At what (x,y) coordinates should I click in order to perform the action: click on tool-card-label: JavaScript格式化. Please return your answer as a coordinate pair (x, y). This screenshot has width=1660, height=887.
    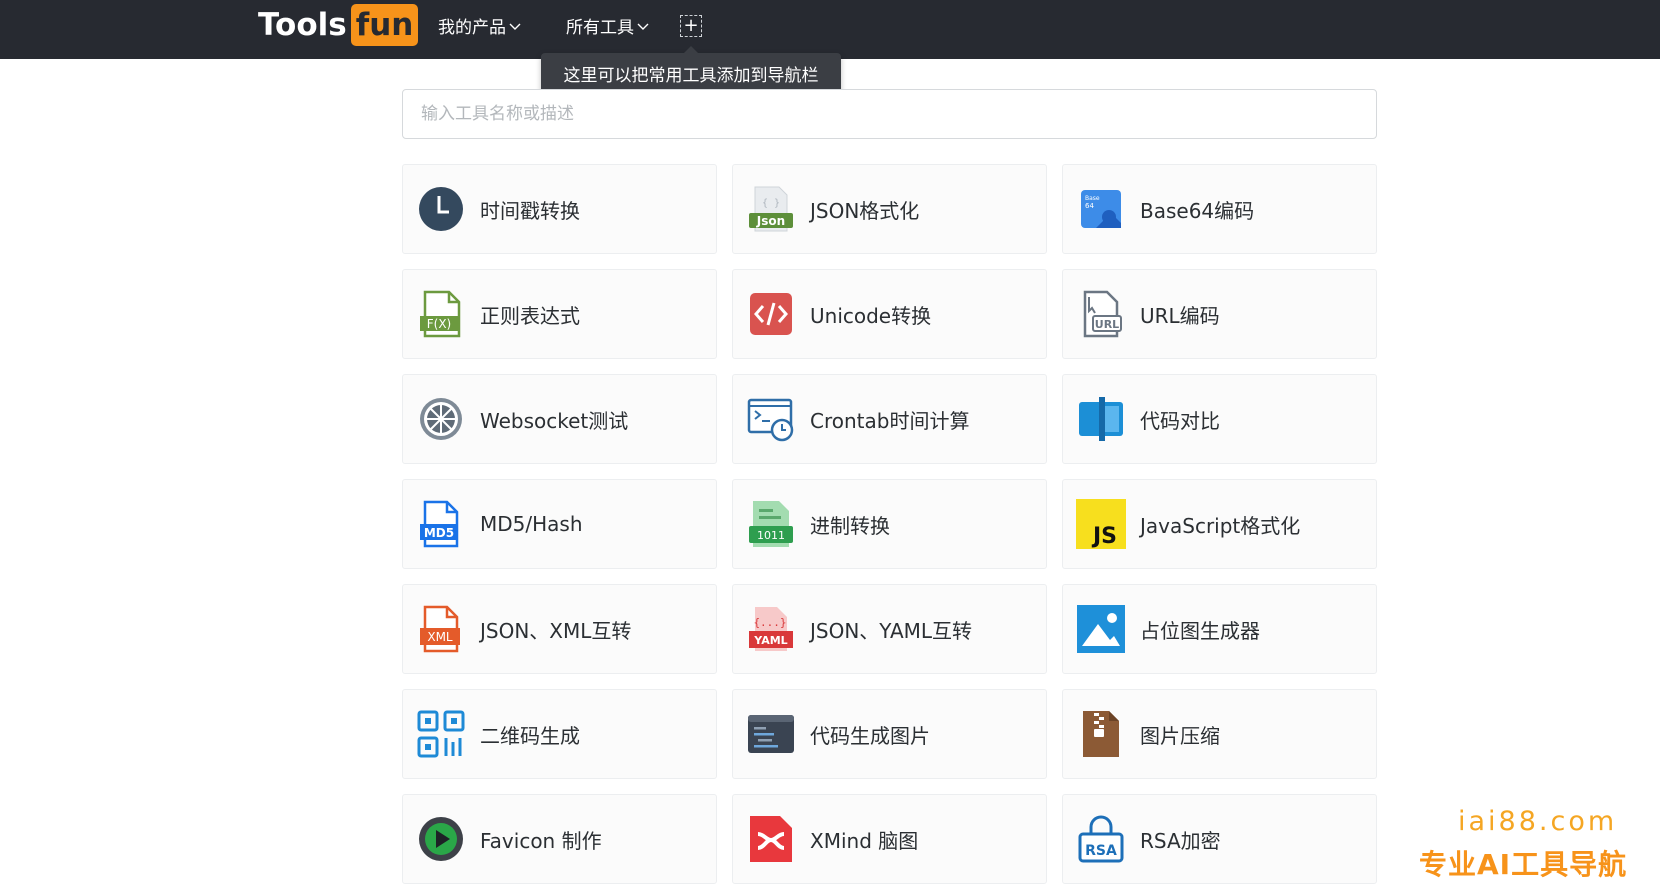
    Looking at the image, I should click on (1220, 525).